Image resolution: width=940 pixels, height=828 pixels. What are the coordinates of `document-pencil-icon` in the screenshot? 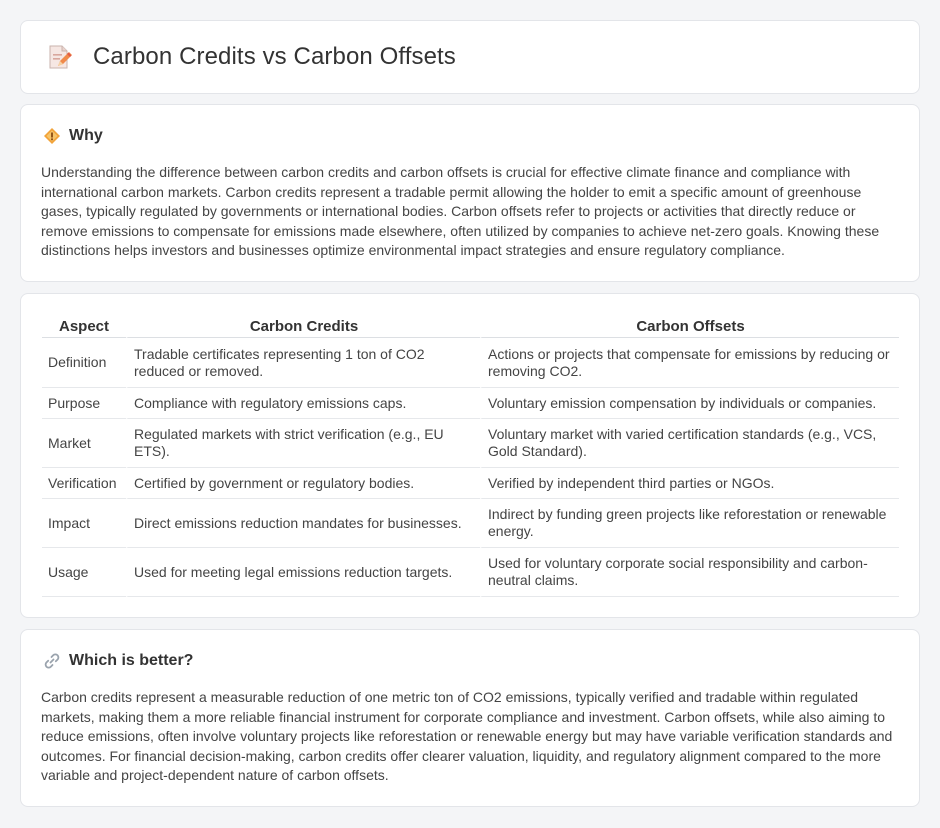 It's located at (60, 57).